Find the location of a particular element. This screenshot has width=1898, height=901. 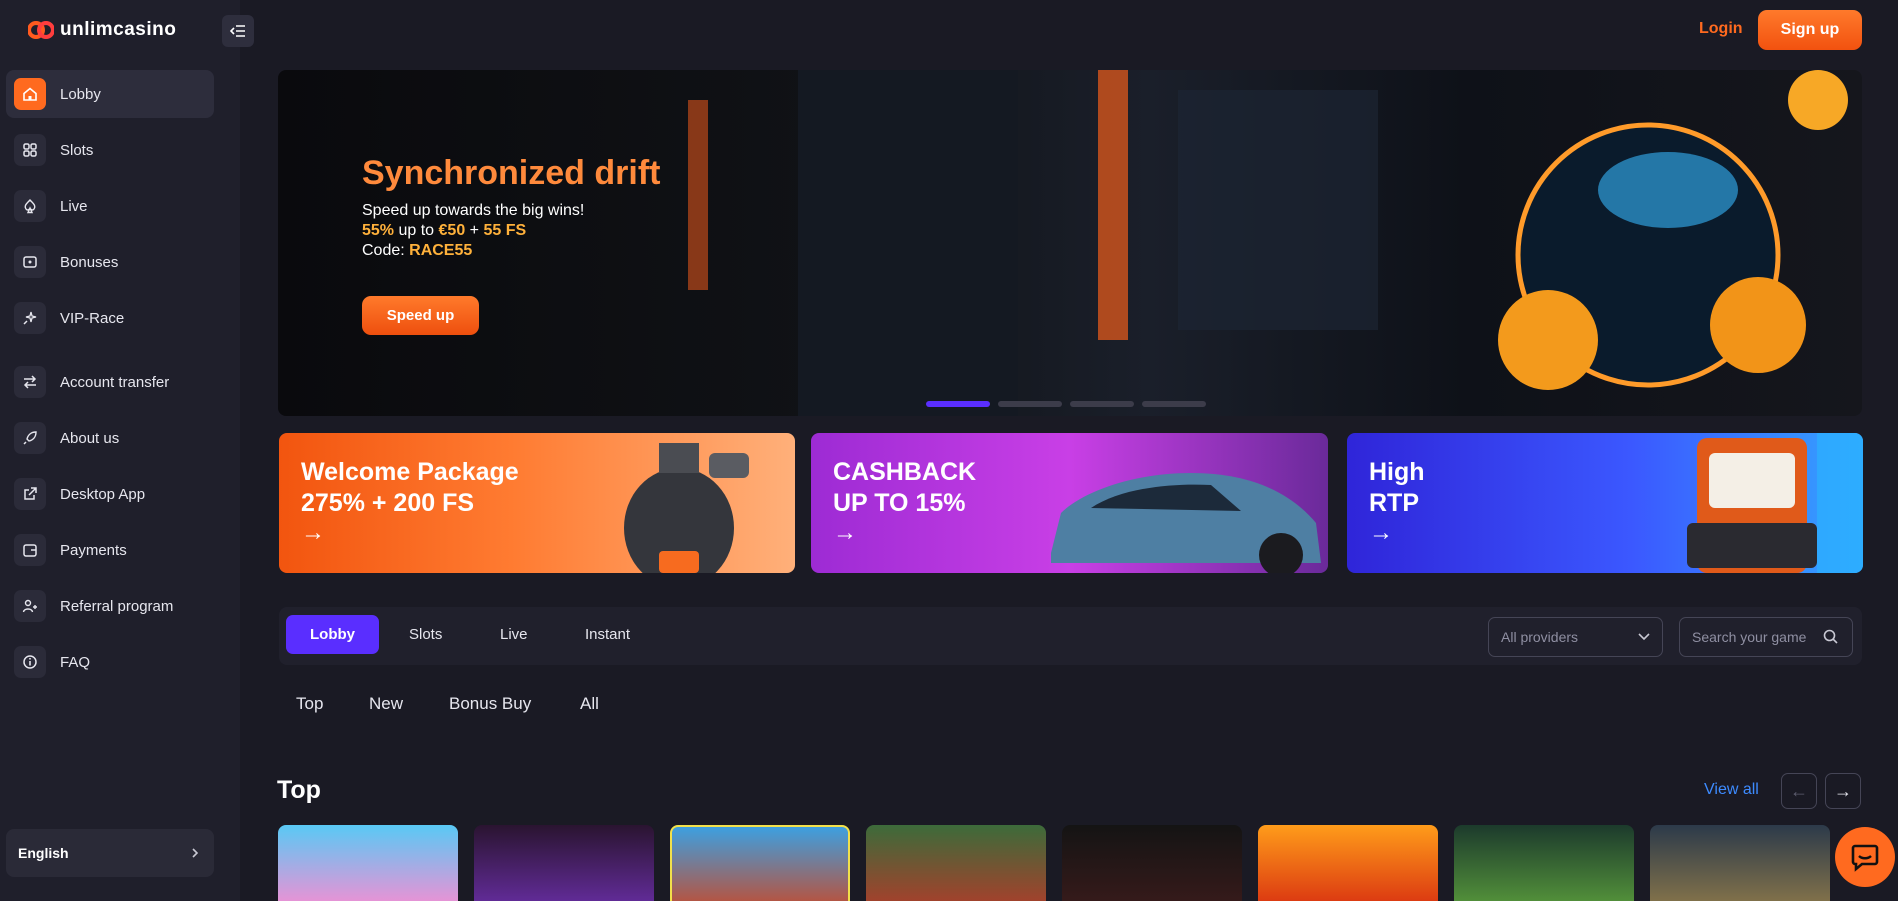

carousel-prev-button: ← is located at coordinates (1799, 791).